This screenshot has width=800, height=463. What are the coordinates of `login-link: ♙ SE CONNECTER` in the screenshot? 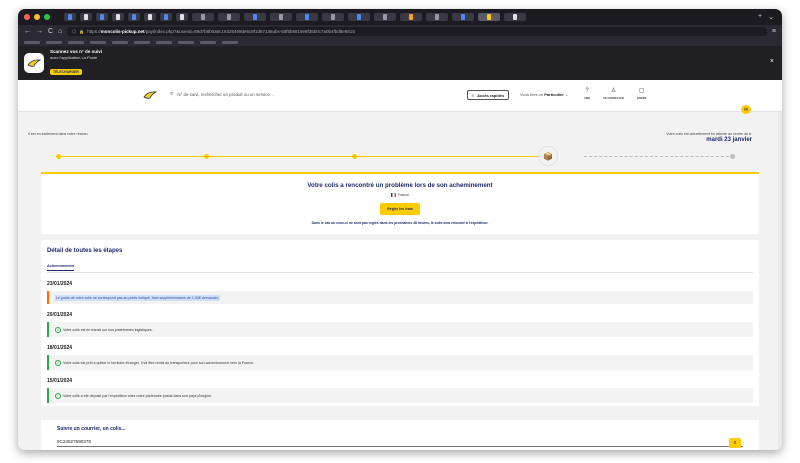 It's located at (613, 94).